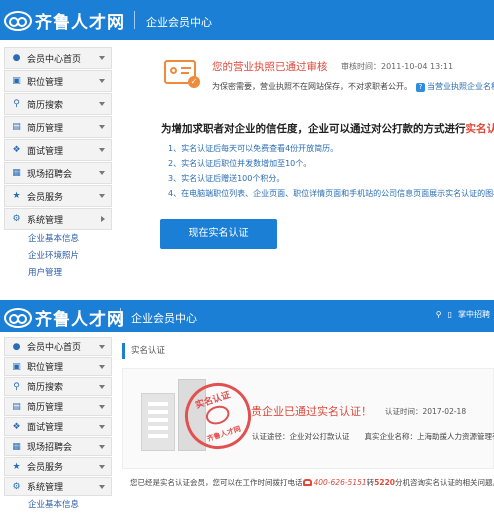  I want to click on header-actions: ⚲ ▯ 掌中招聘, so click(463, 314).